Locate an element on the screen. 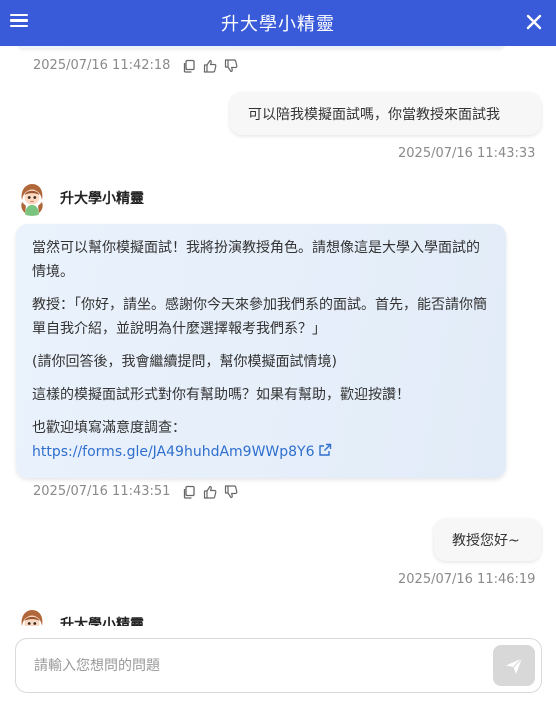 Image resolution: width=556 pixels, height=701 pixels. user-message-text: 可以陪我模擬面試嗎，你當教授來面試我 is located at coordinates (374, 115).